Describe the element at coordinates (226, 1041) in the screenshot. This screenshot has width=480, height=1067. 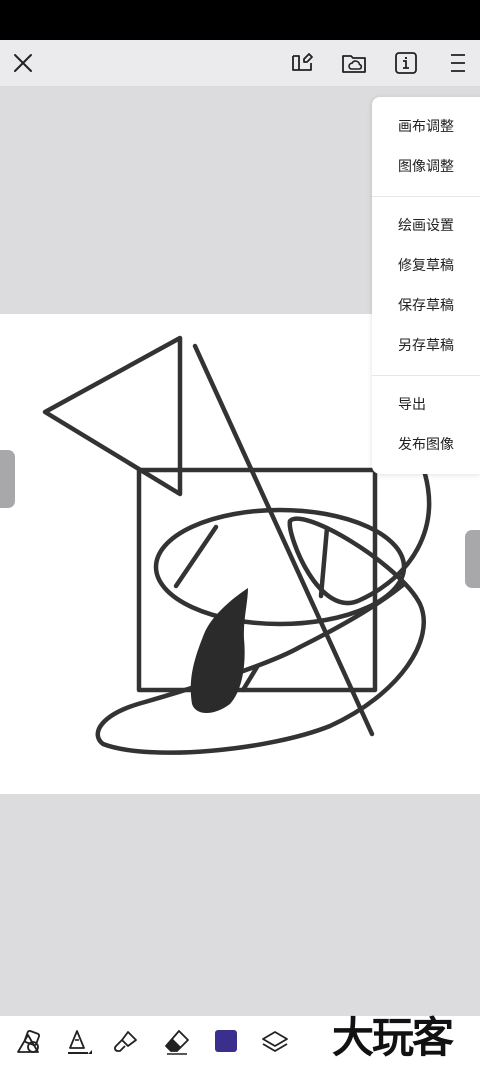
I see `color-picker-button` at that location.